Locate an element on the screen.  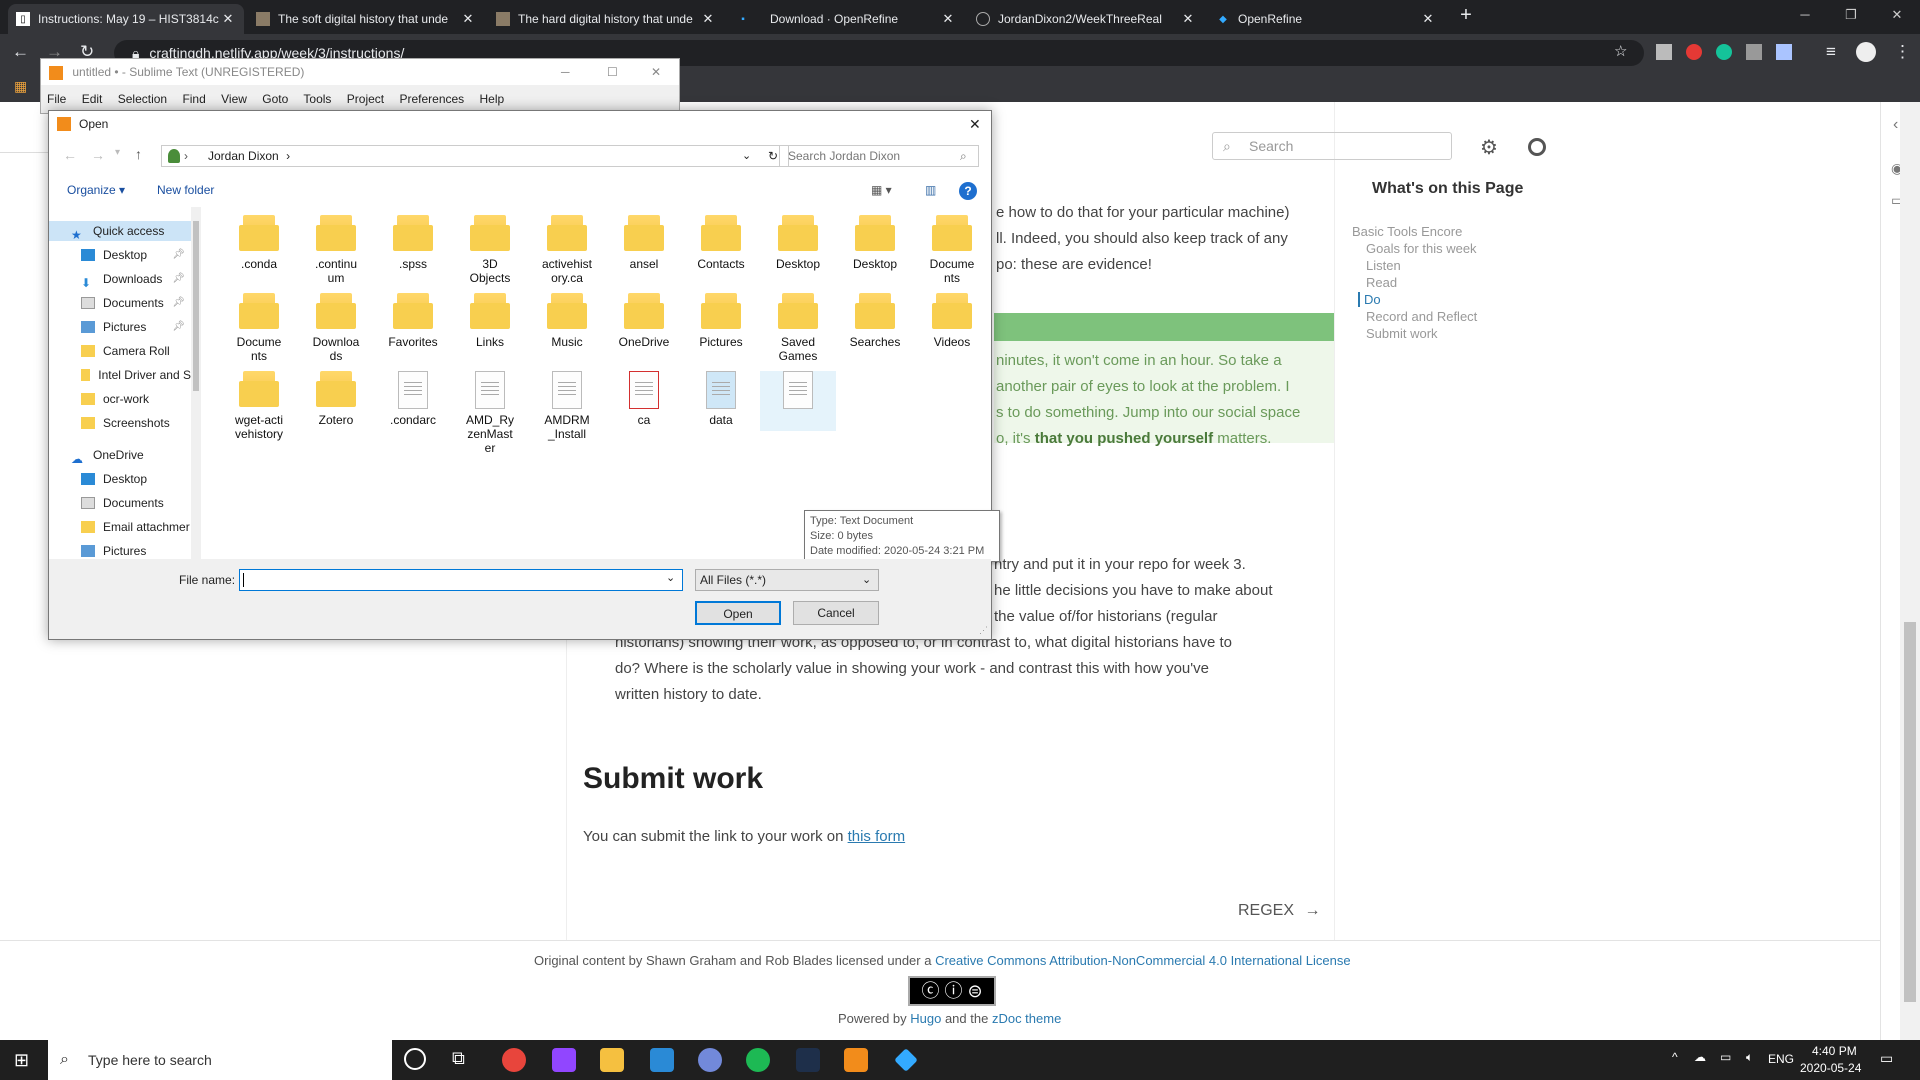
close-dialog-icon: ✕ is located at coordinates (975, 124).